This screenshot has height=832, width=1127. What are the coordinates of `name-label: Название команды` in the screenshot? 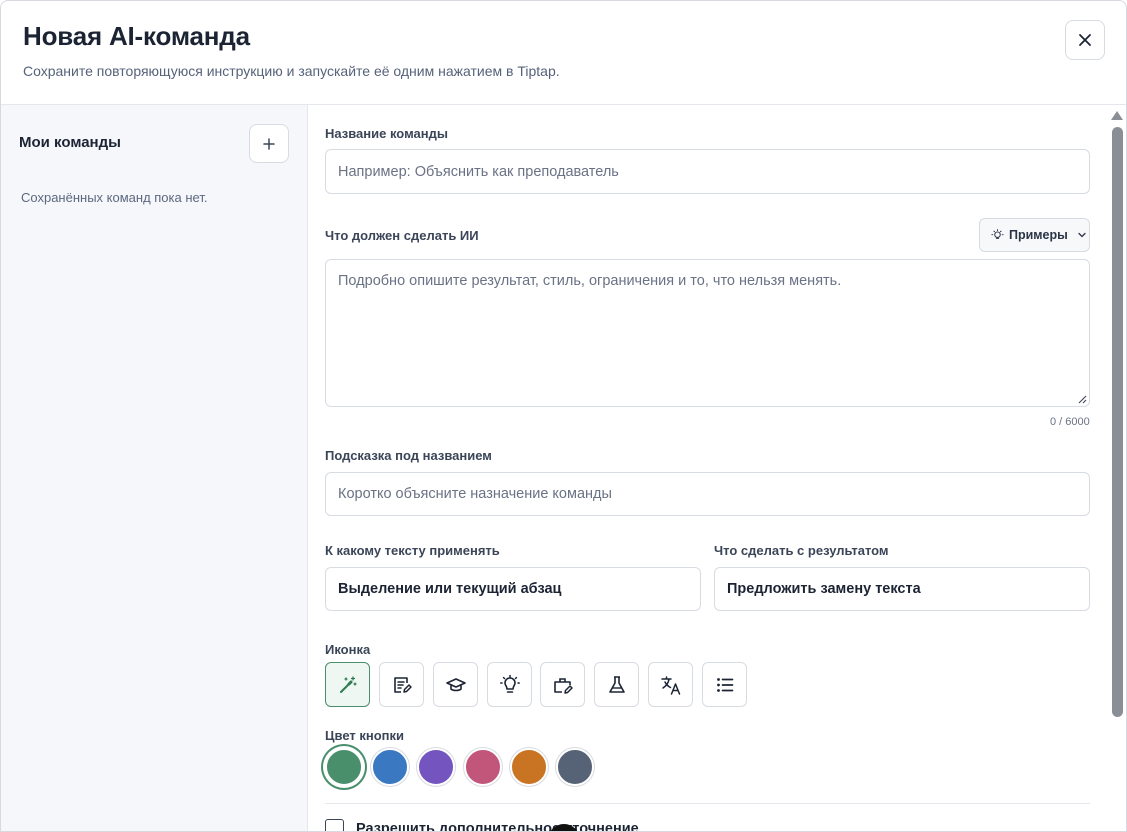 It's located at (386, 133).